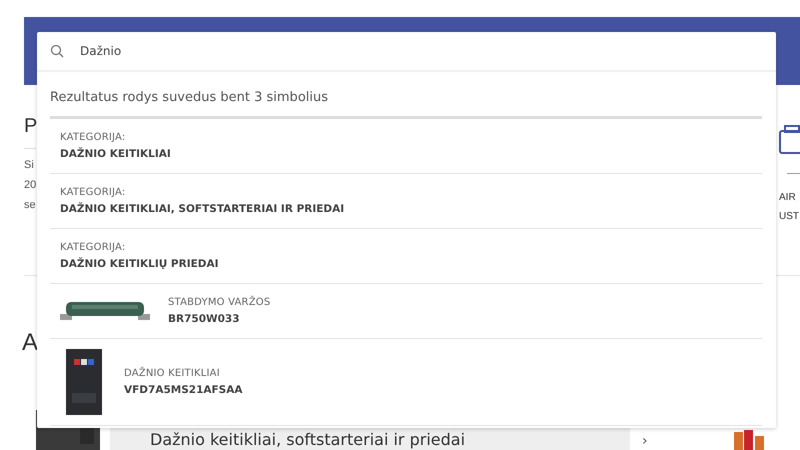  What do you see at coordinates (219, 319) in the screenshot?
I see `result-link: BR750W033` at bounding box center [219, 319].